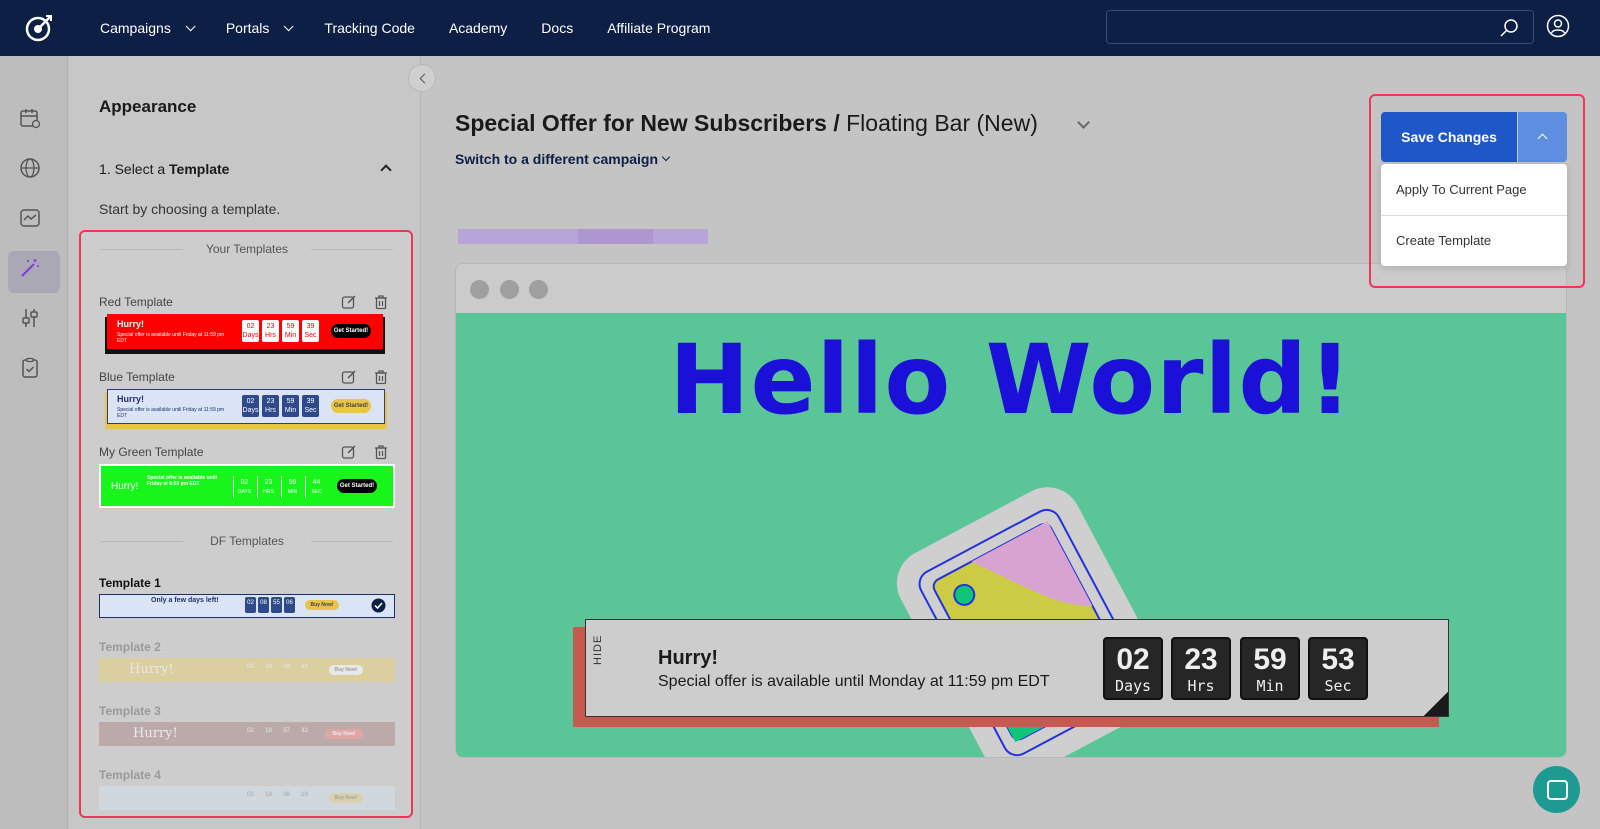 This screenshot has width=1600, height=829. Describe the element at coordinates (30, 218) in the screenshot. I see `analytics-icon` at that location.